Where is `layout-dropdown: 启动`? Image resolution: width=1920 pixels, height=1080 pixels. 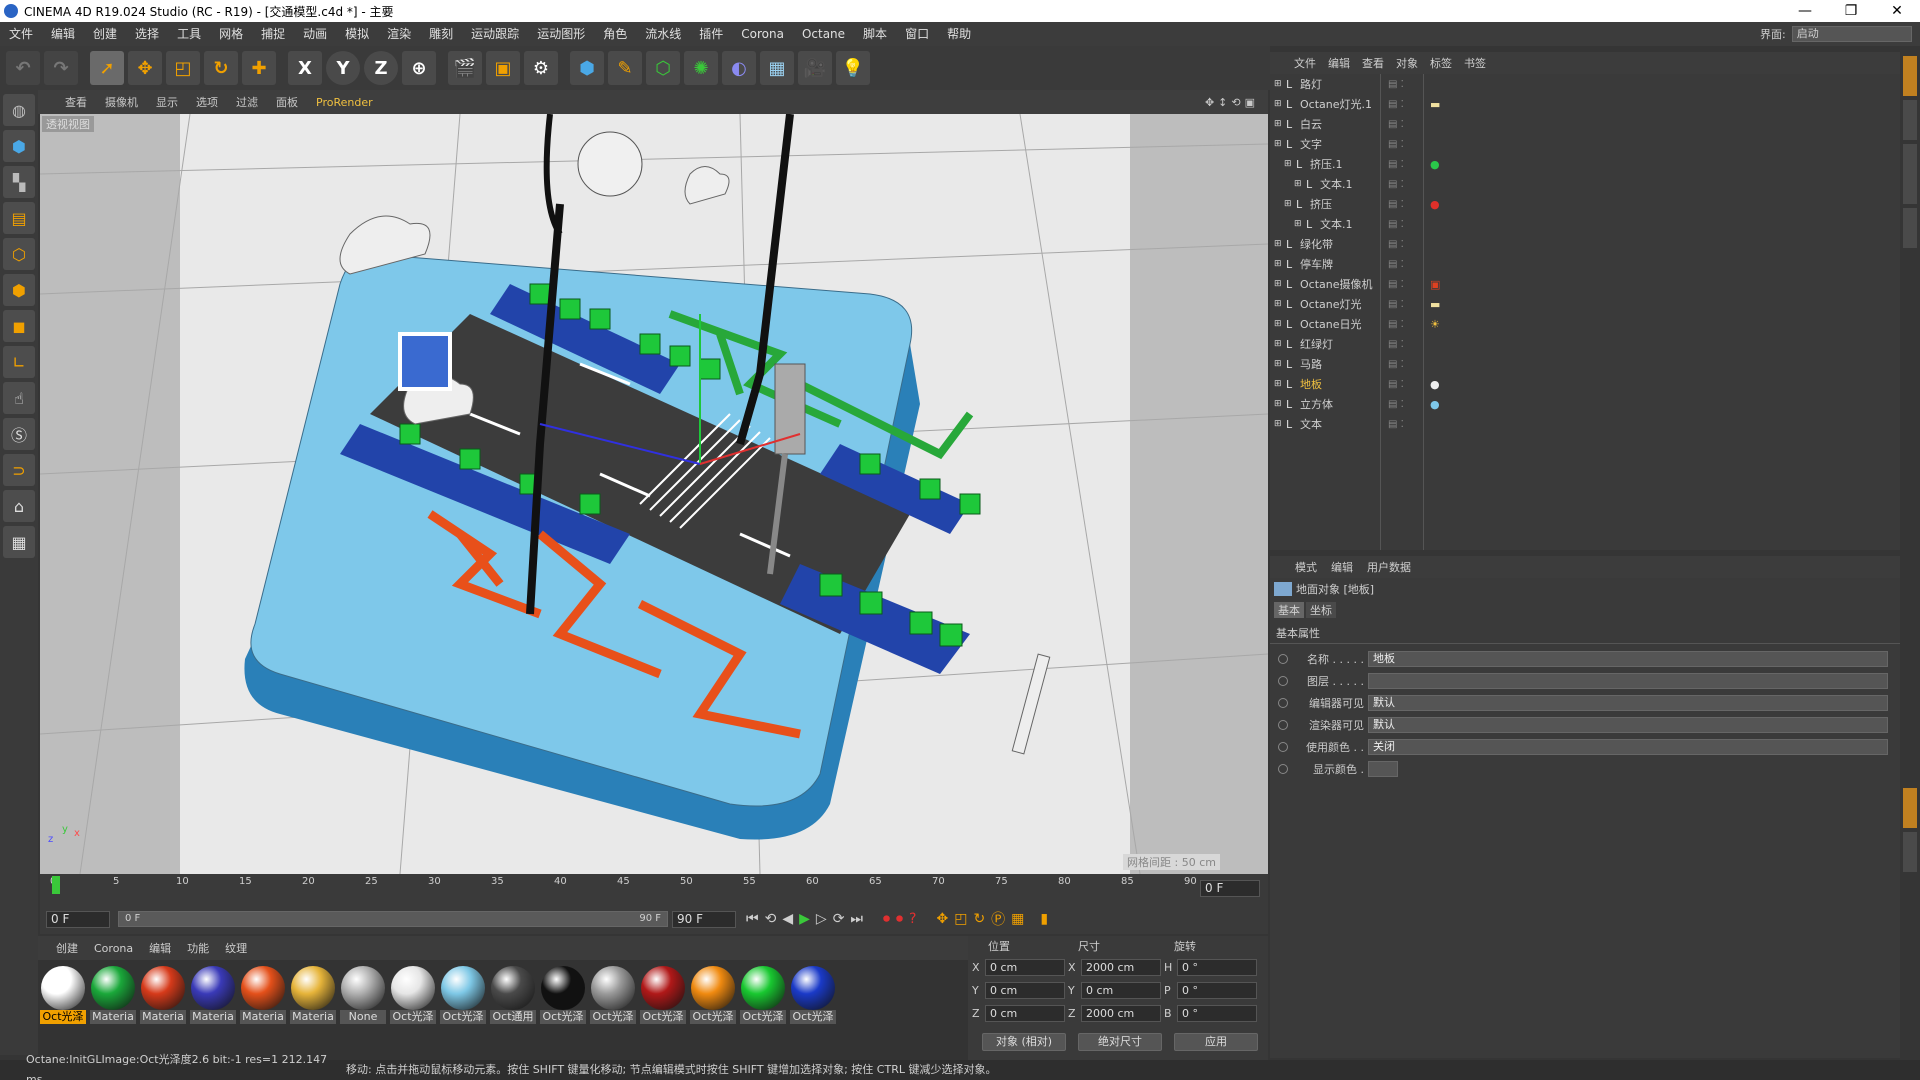
layout-dropdown: 启动 is located at coordinates (1851, 34).